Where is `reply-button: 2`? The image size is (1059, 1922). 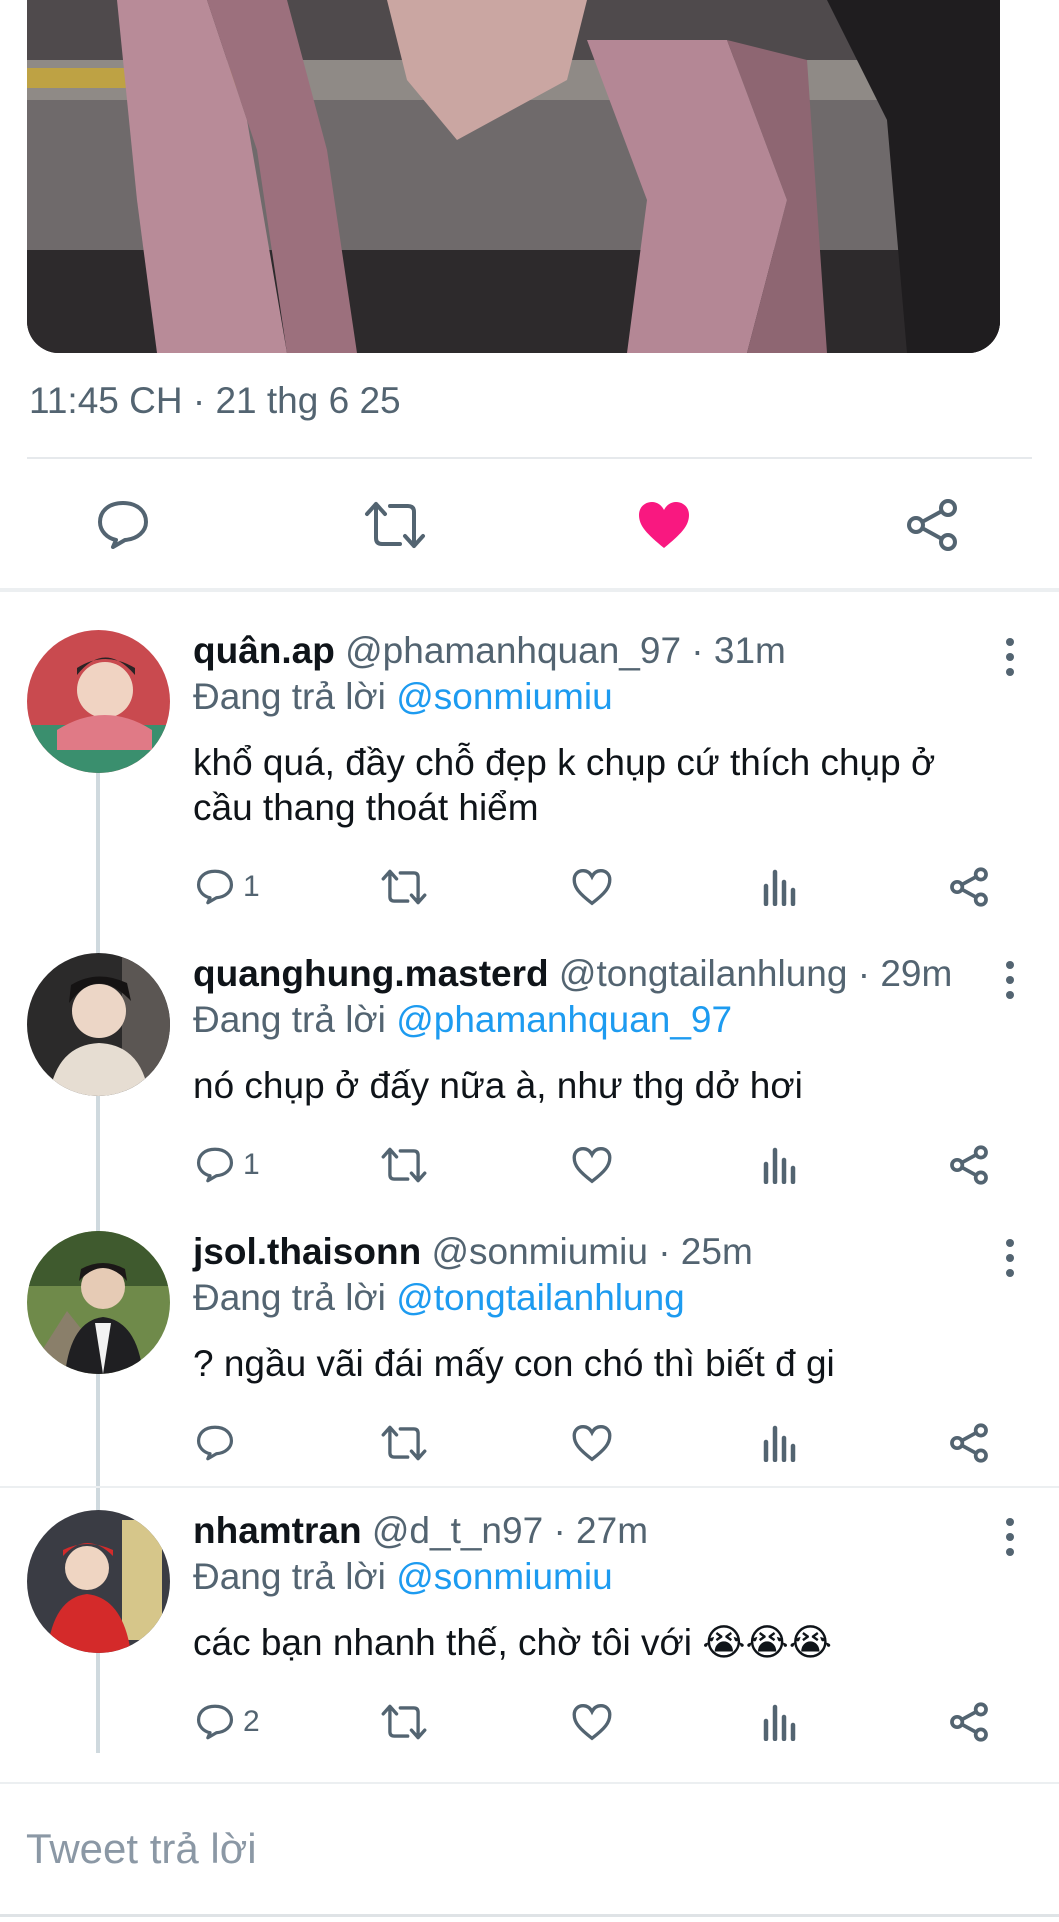
reply-button: 2 is located at coordinates (227, 1722).